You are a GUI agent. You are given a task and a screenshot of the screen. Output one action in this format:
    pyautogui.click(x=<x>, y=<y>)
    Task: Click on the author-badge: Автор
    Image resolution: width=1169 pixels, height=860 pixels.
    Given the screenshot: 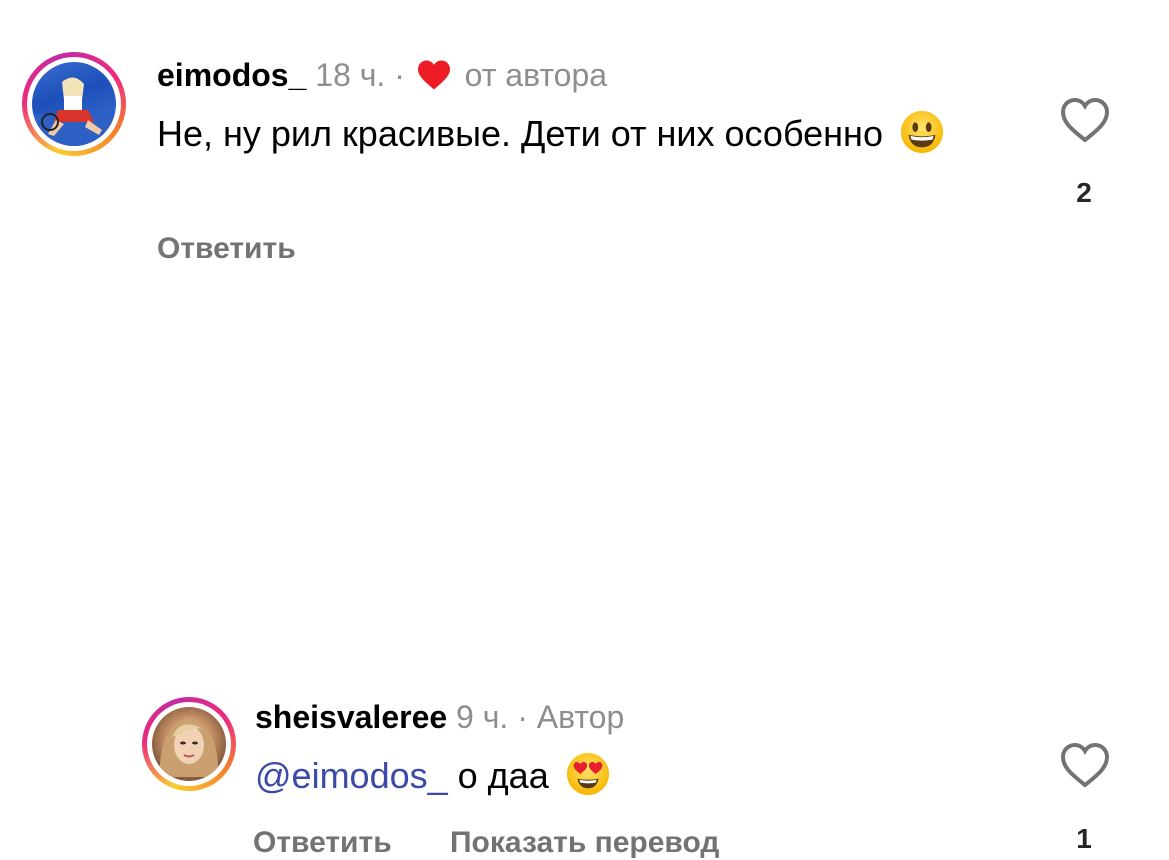 What is the action you would take?
    pyautogui.click(x=580, y=717)
    